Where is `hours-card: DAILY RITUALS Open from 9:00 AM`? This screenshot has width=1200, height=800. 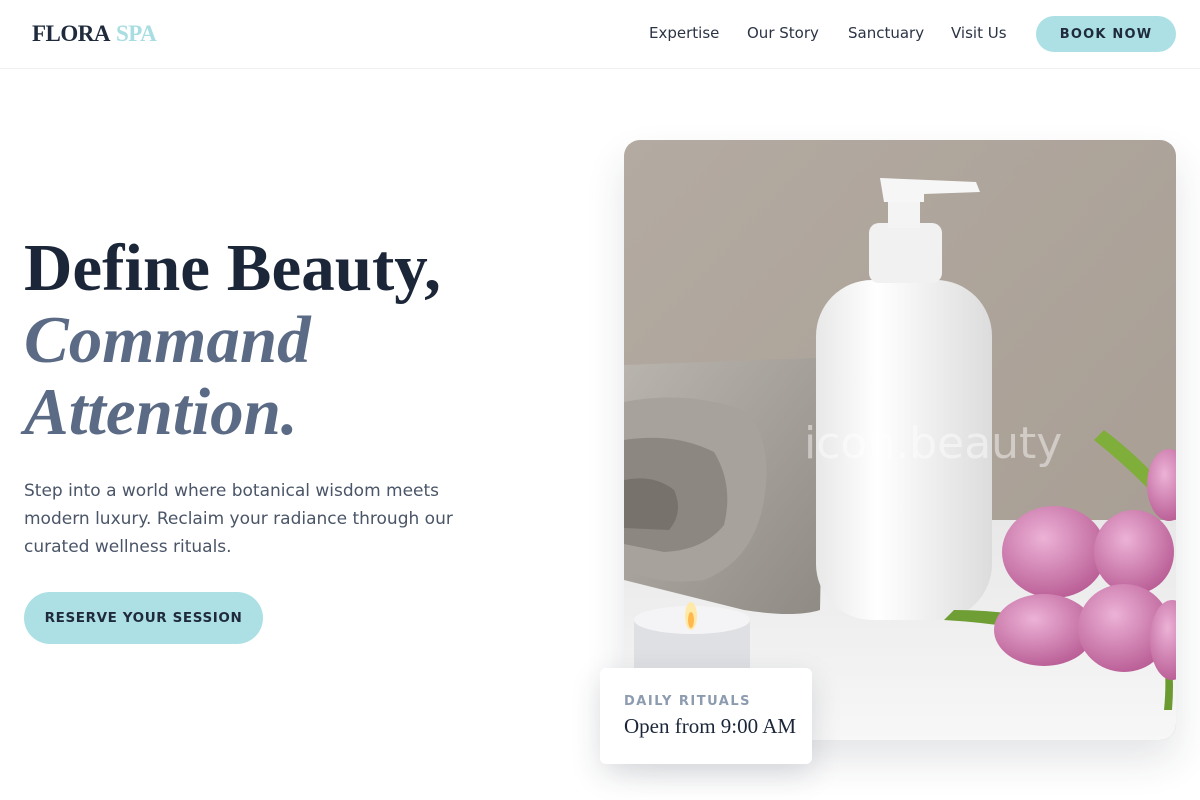 hours-card: DAILY RITUALS Open from 9:00 AM is located at coordinates (706, 716).